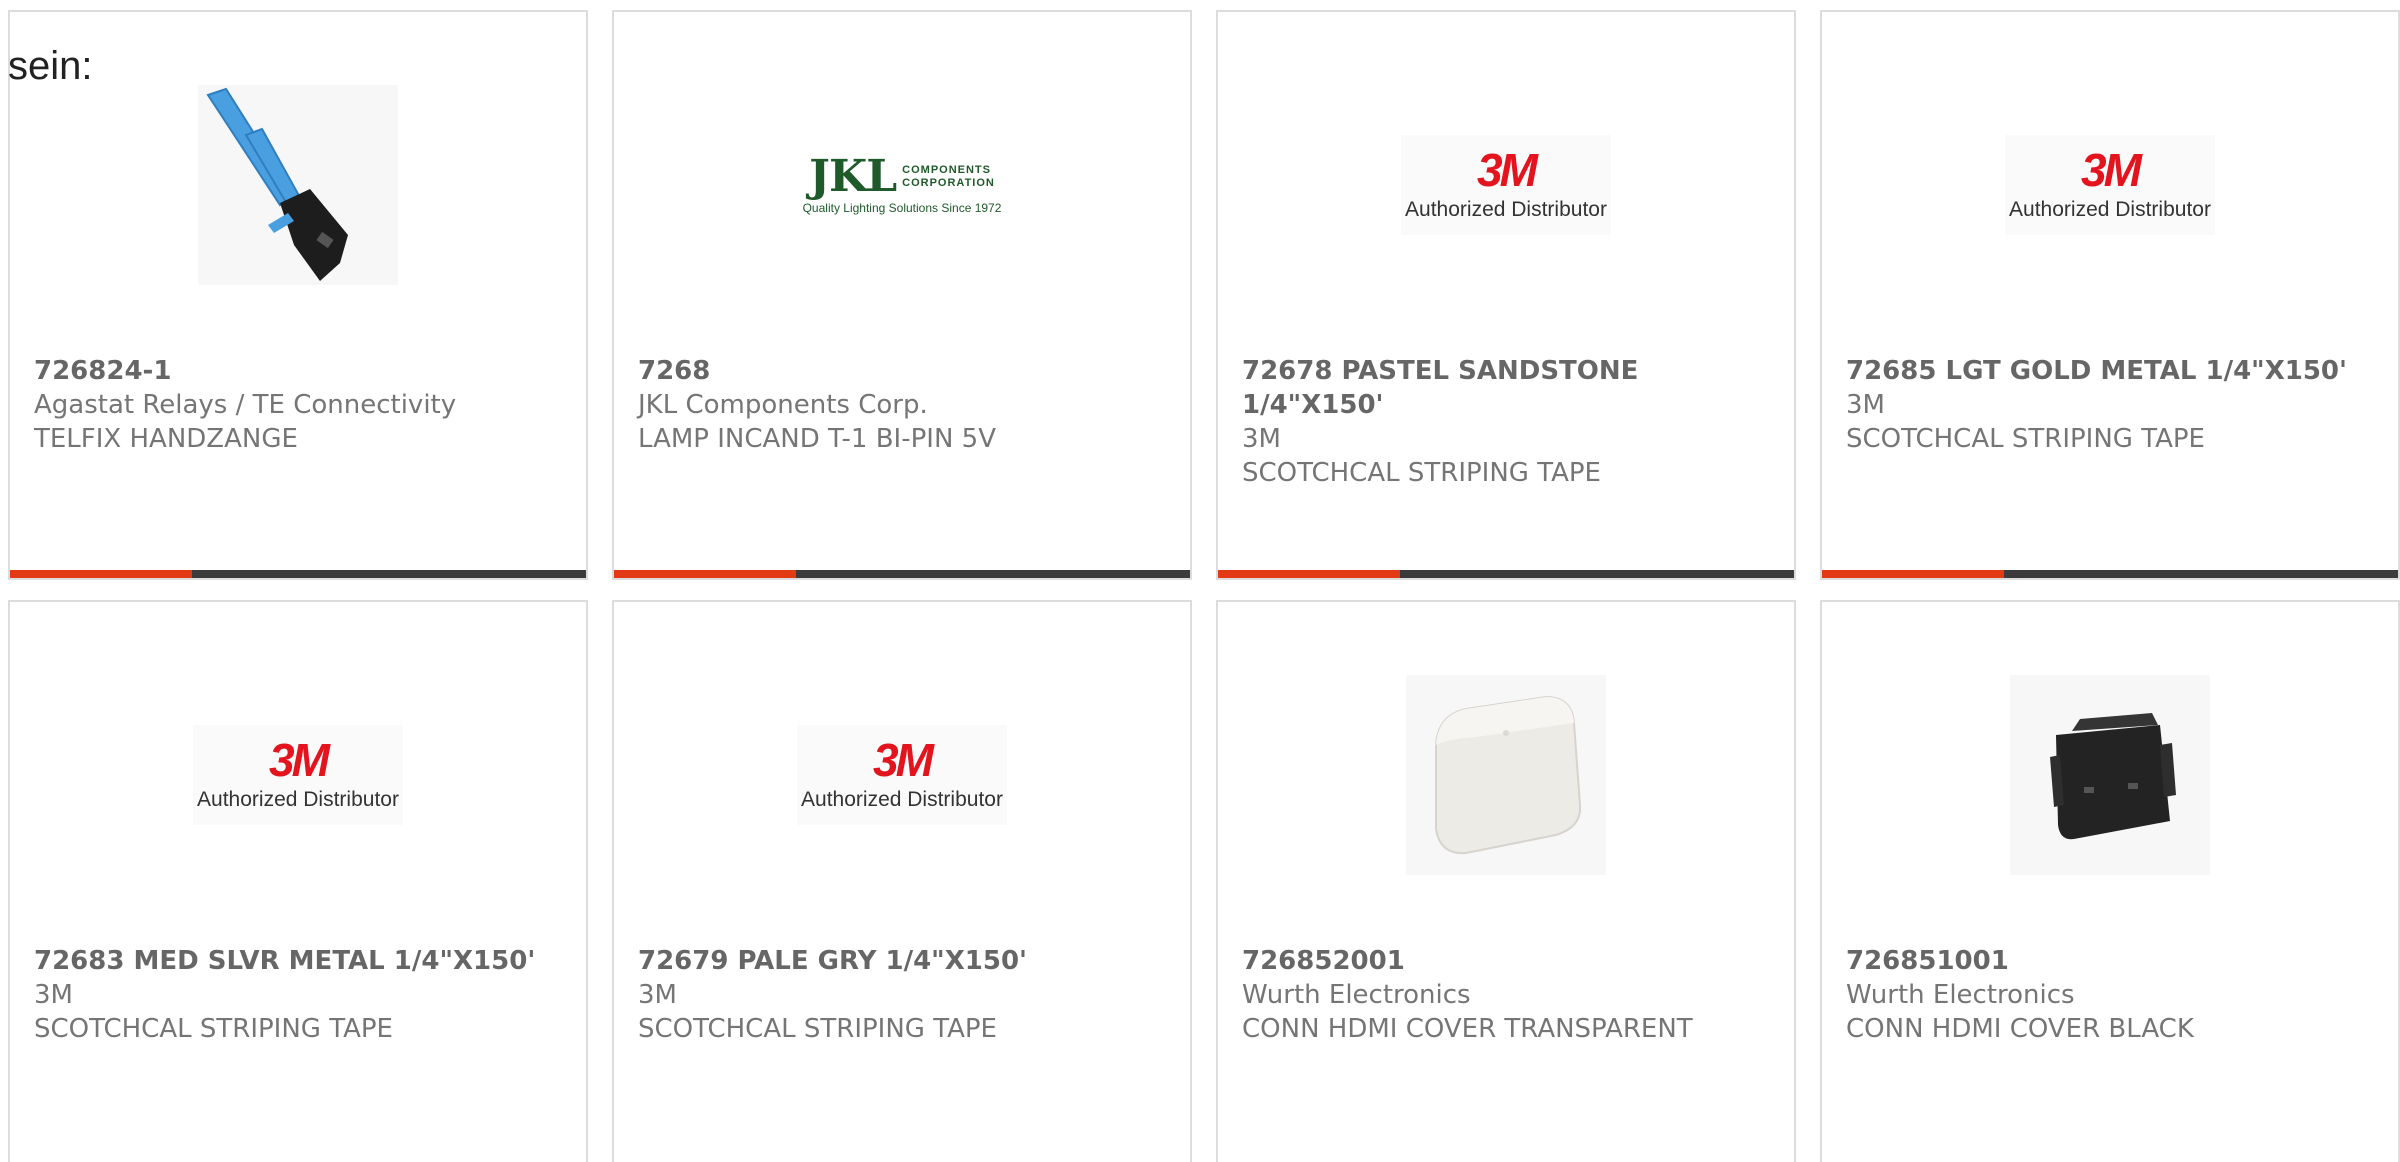 This screenshot has width=2400, height=1162. What do you see at coordinates (902, 208) in the screenshot?
I see `jkl-logo-tagline: Quality Lighting Solutions Since 1972` at bounding box center [902, 208].